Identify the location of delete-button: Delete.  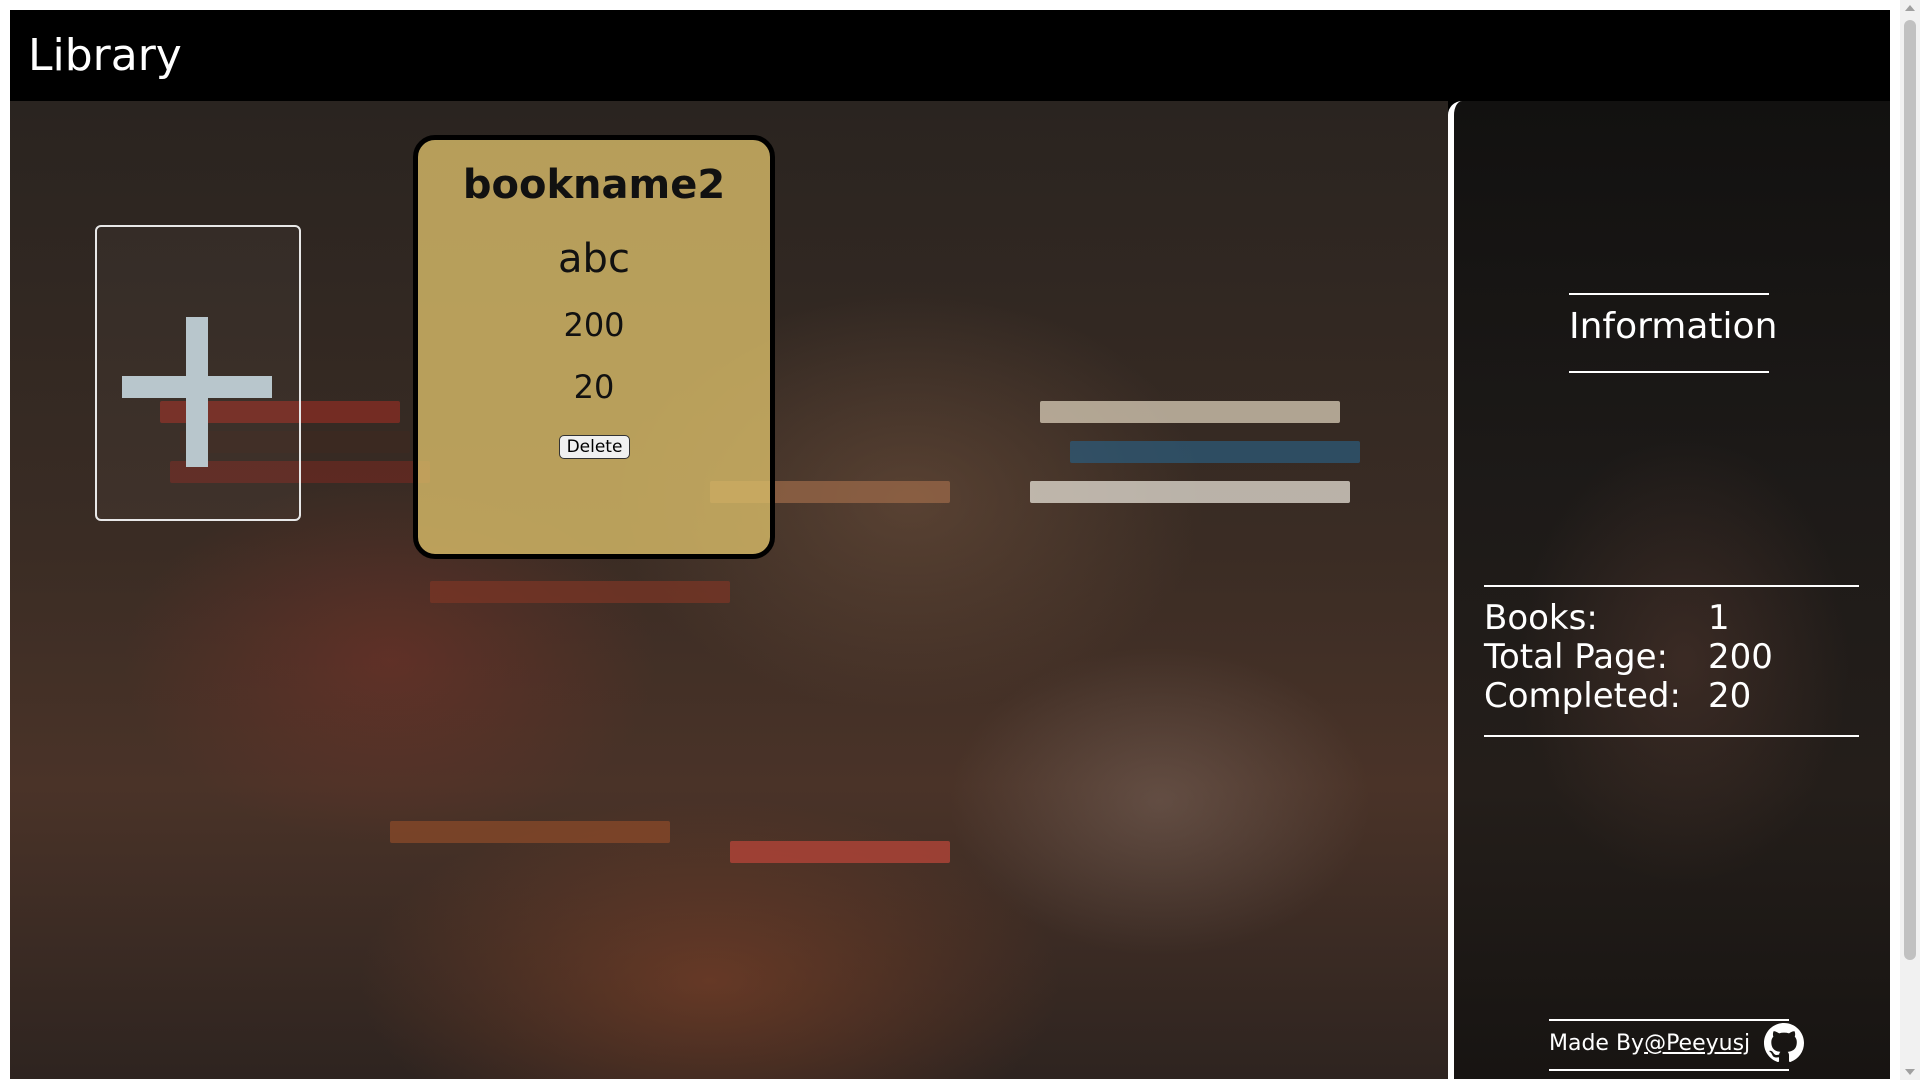
(594, 447).